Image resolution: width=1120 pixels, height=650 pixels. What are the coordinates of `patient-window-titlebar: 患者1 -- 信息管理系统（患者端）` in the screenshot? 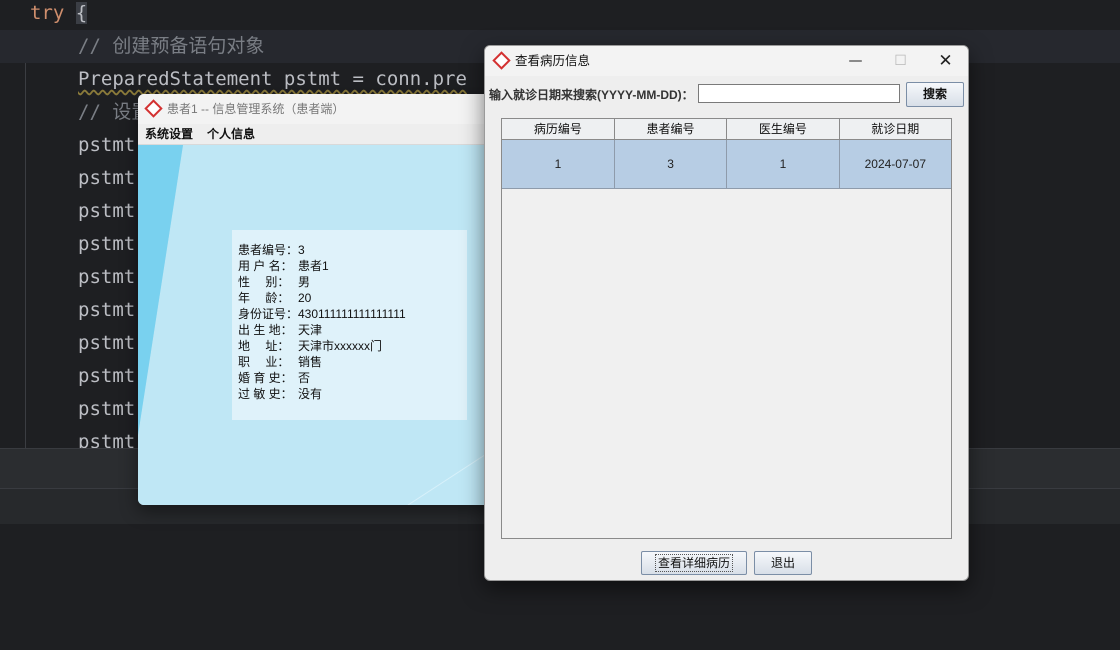 It's located at (319, 109).